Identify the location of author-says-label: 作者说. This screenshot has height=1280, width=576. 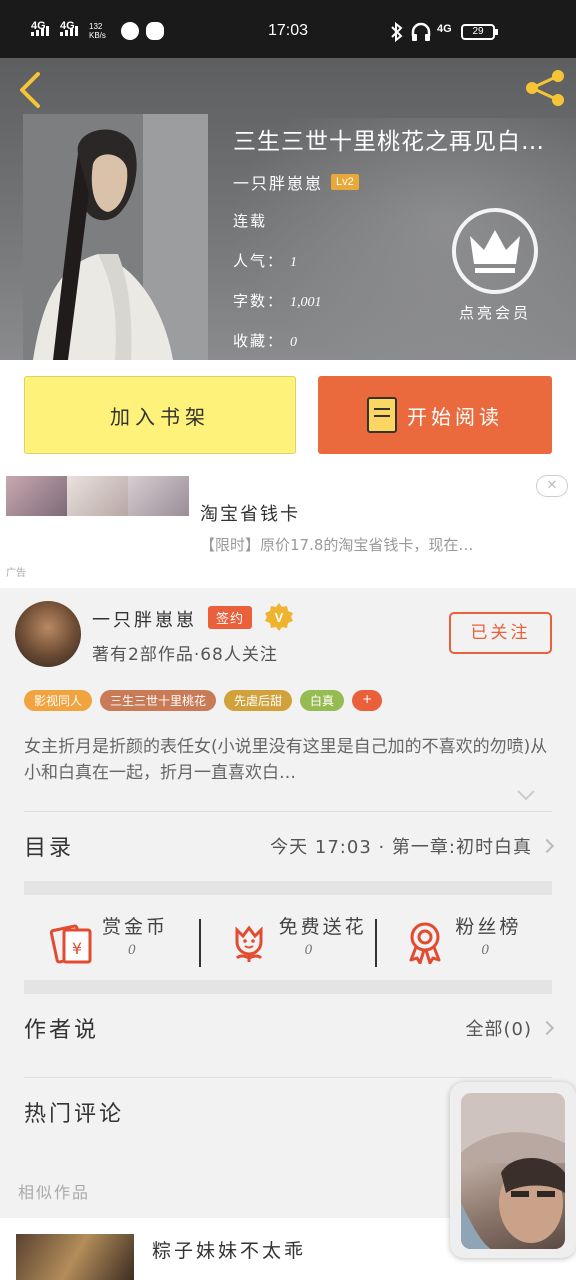
(62, 1030).